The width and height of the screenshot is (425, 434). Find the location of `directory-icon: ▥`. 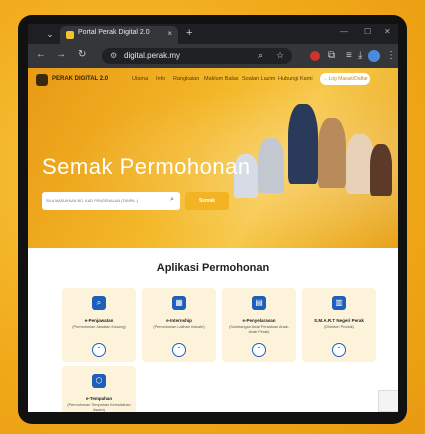

directory-icon: ▥ is located at coordinates (339, 303).